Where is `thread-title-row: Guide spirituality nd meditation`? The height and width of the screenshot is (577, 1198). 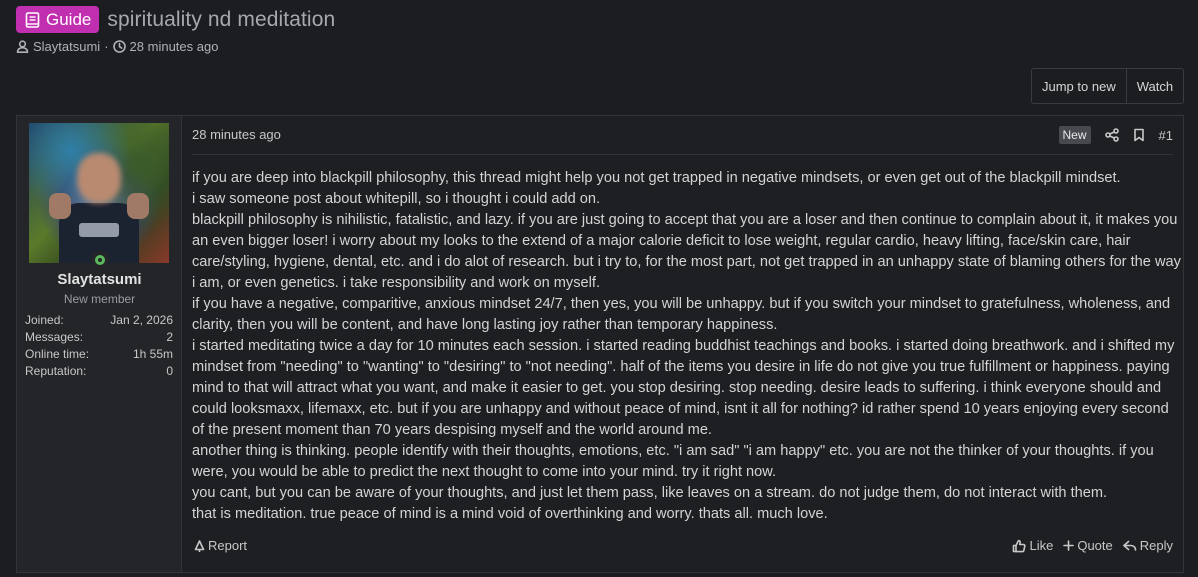 thread-title-row: Guide spirituality nd meditation is located at coordinates (175, 19).